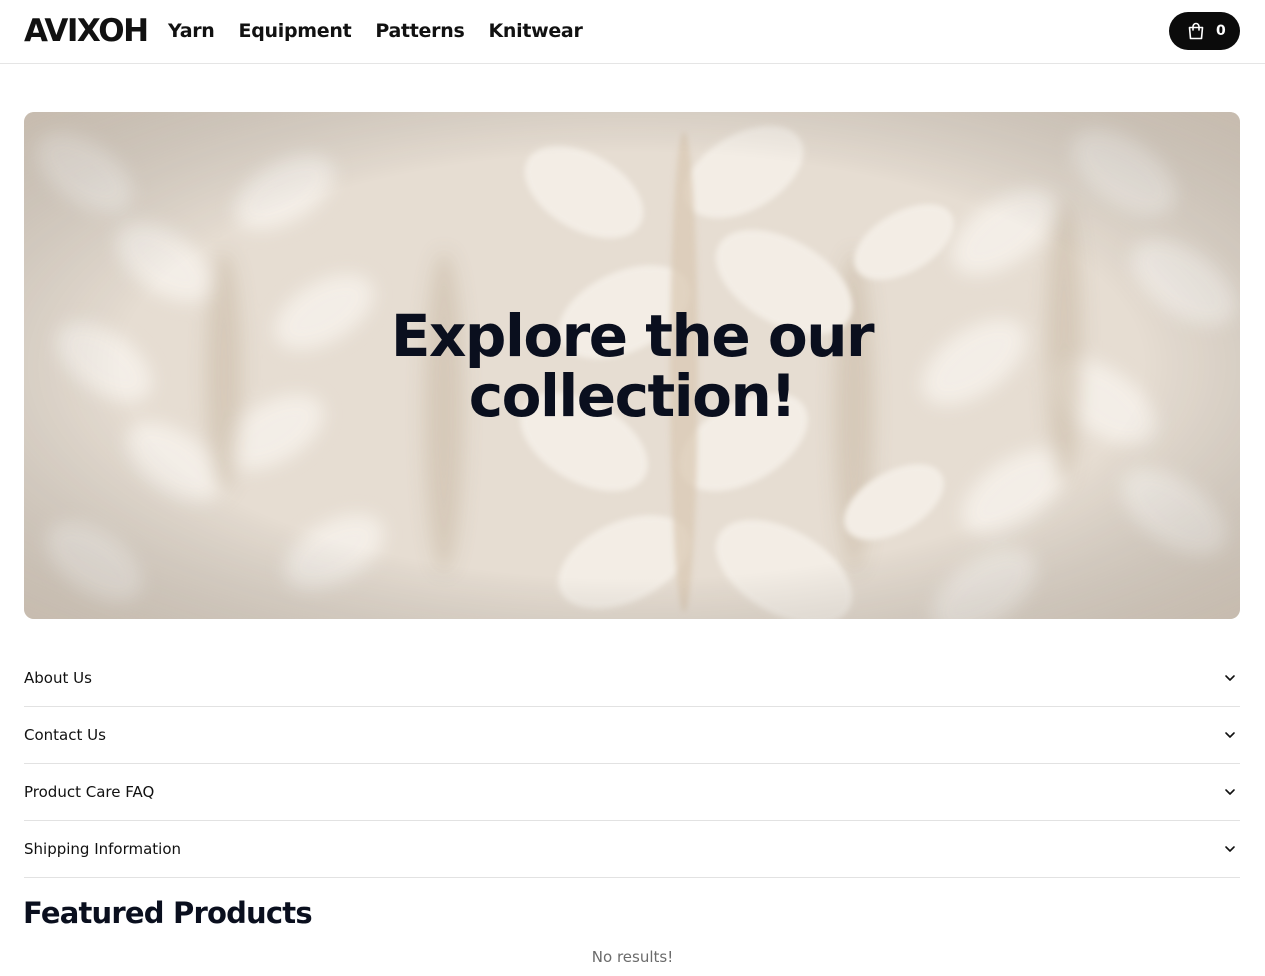 Image resolution: width=1265 pixels, height=976 pixels. What do you see at coordinates (1221, 31) in the screenshot?
I see `cart-count: 0` at bounding box center [1221, 31].